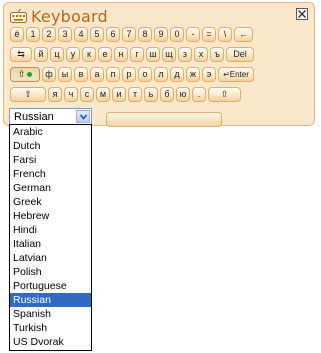 The width and height of the screenshot is (321, 353). Describe the element at coordinates (177, 74) in the screenshot. I see `key-д: д` at that location.